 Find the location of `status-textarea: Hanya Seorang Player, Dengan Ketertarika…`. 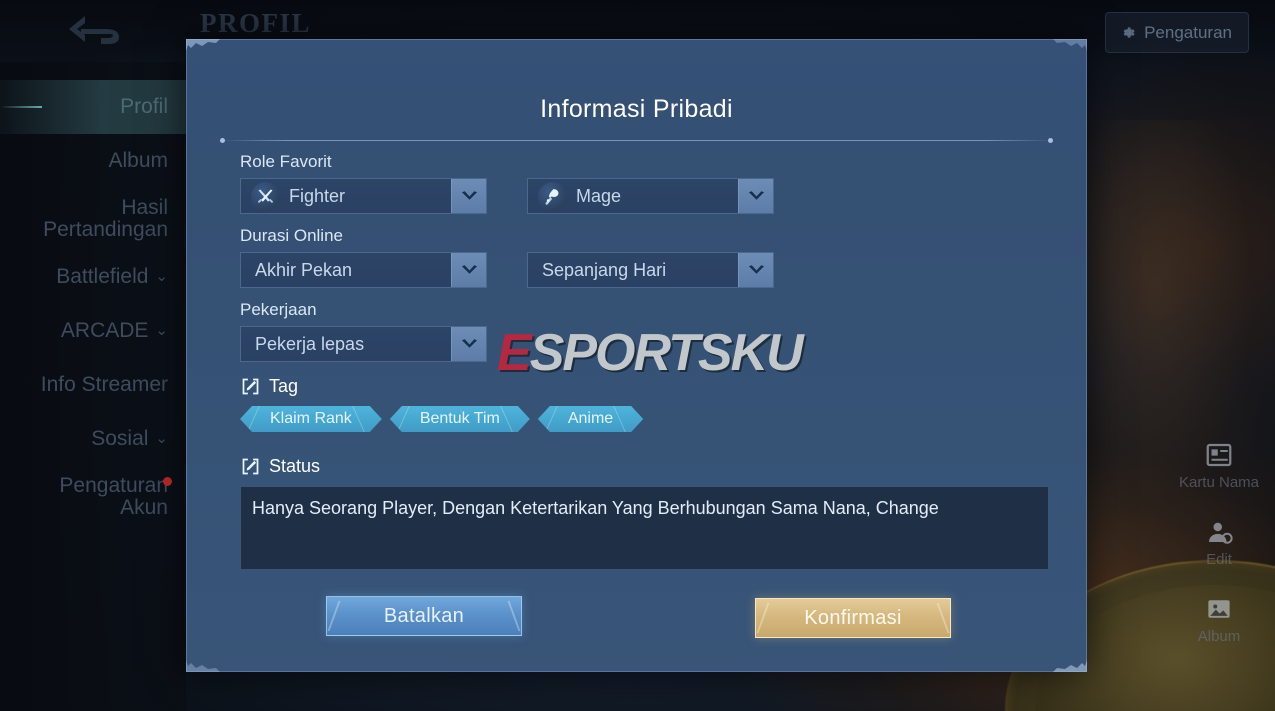

status-textarea: Hanya Seorang Player, Dengan Ketertarika… is located at coordinates (644, 528).